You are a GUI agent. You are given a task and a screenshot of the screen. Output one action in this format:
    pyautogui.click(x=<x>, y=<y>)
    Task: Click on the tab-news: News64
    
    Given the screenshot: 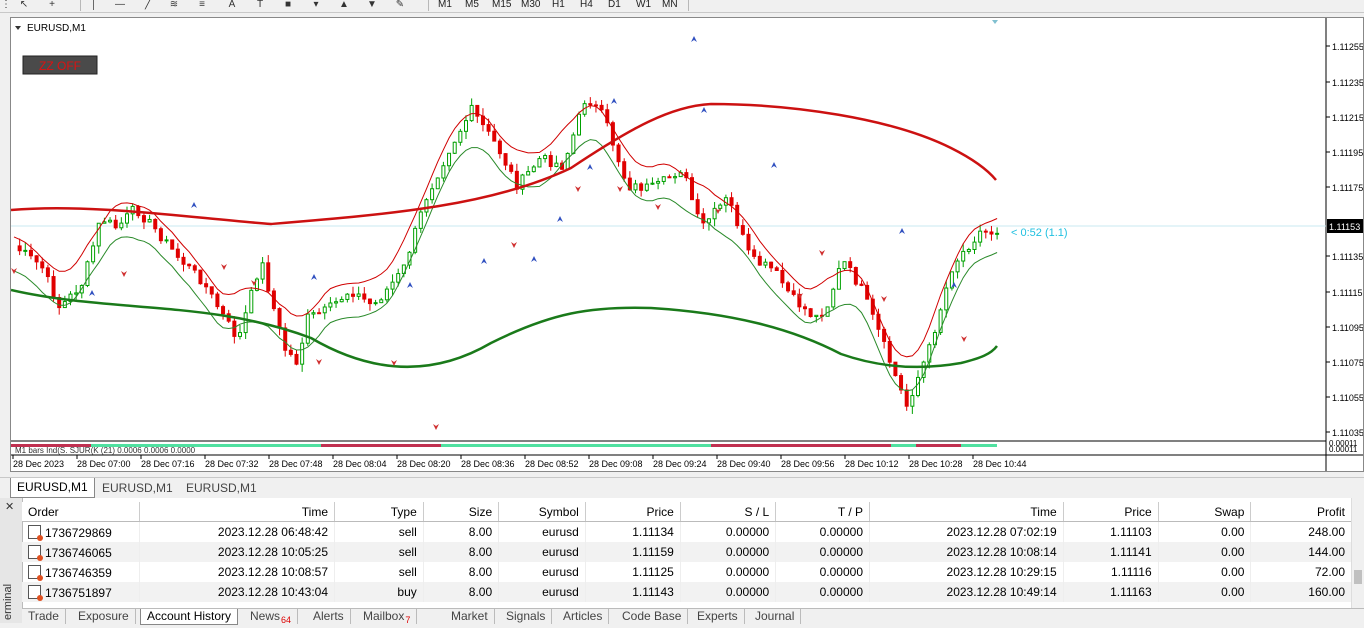 What is the action you would take?
    pyautogui.click(x=271, y=617)
    